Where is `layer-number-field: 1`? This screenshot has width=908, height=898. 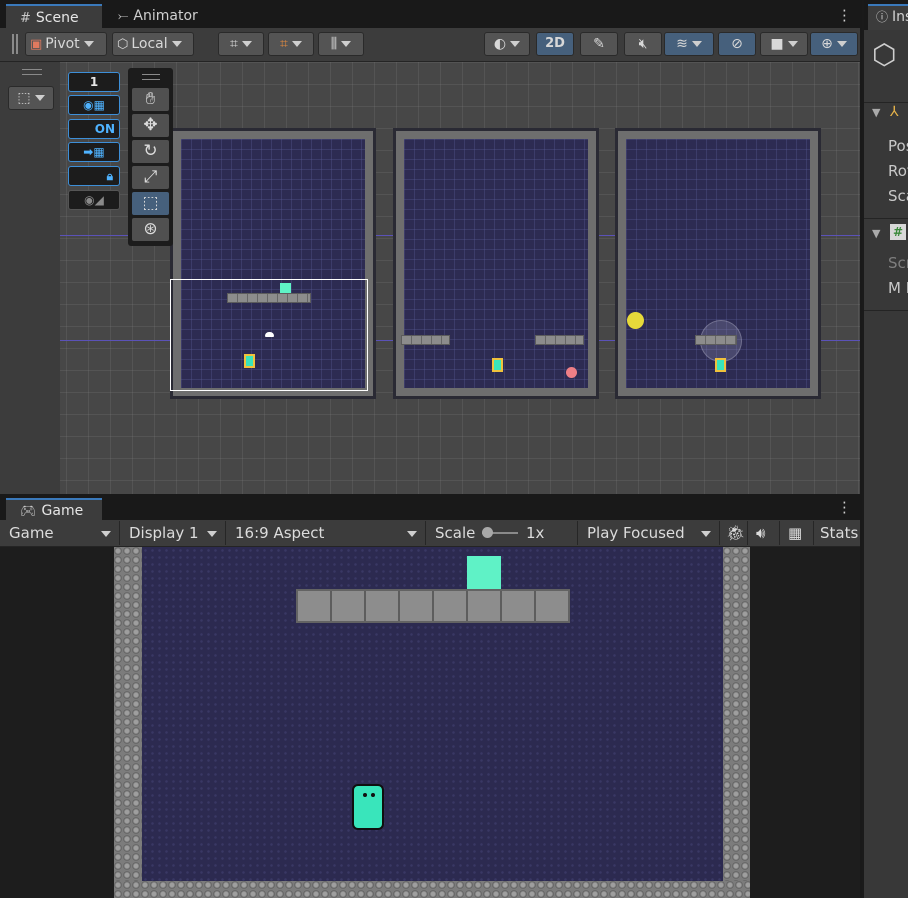 layer-number-field: 1 is located at coordinates (94, 82).